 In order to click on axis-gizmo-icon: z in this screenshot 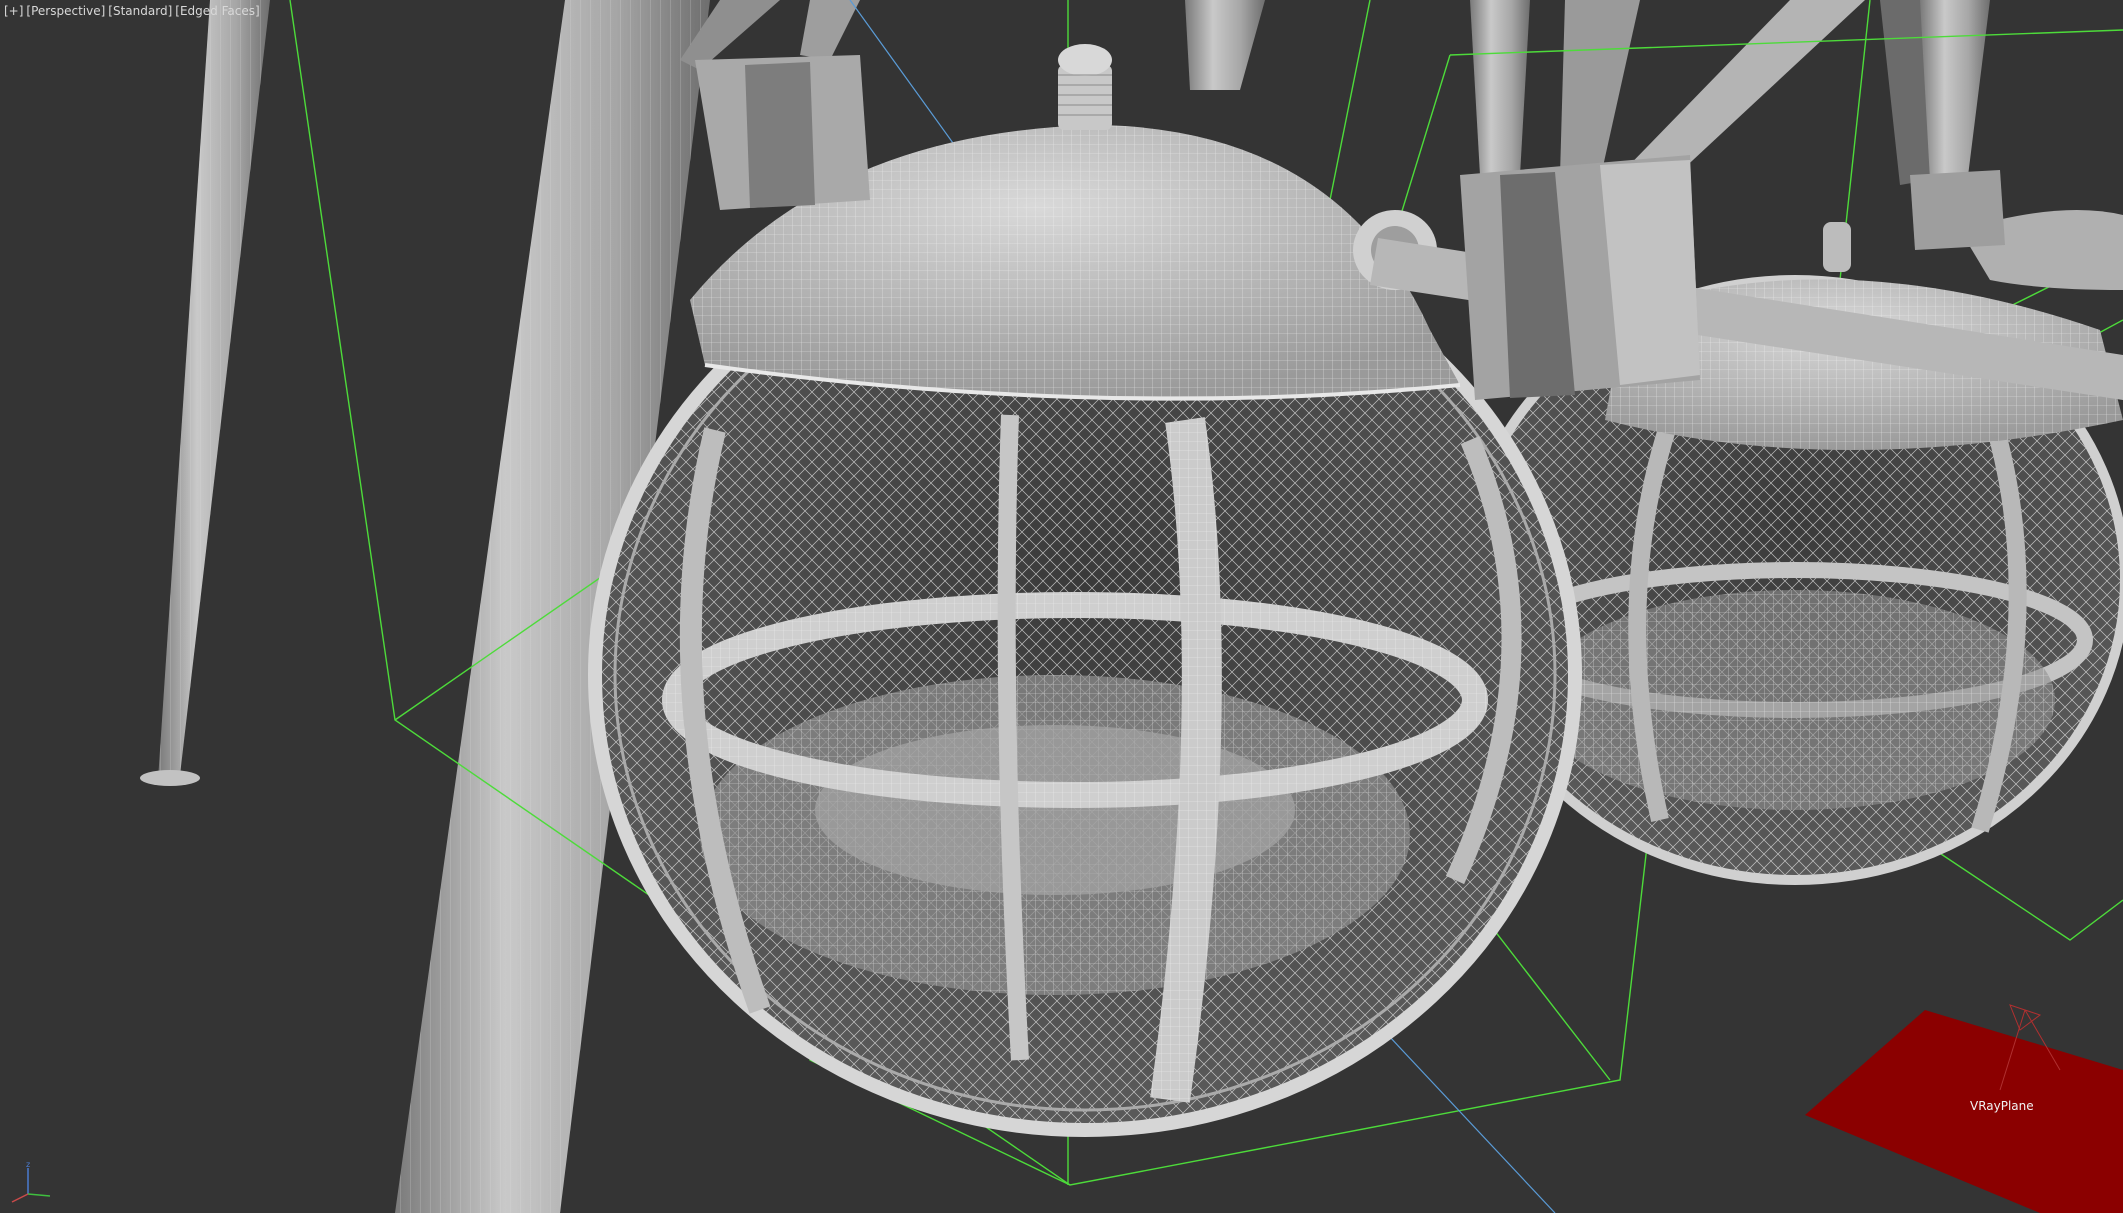, I will do `click(31, 1181)`.